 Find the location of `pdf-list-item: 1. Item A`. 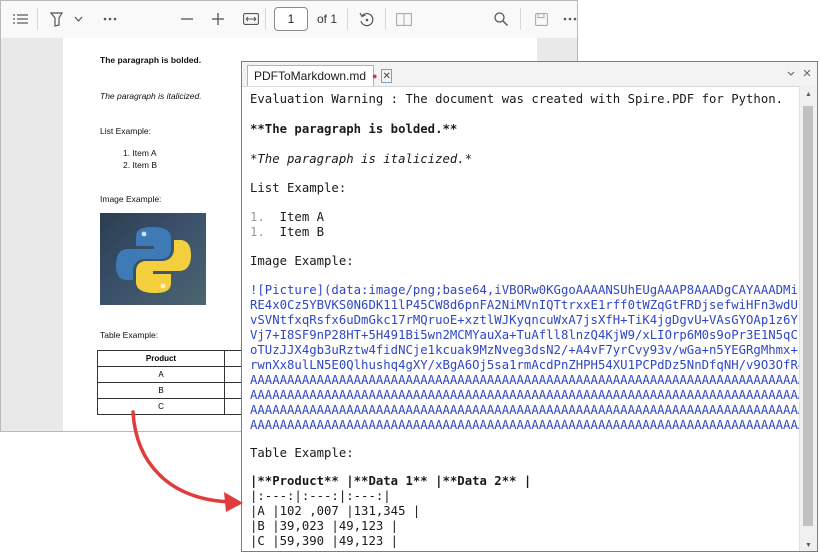

pdf-list-item: 1. Item A is located at coordinates (140, 153).